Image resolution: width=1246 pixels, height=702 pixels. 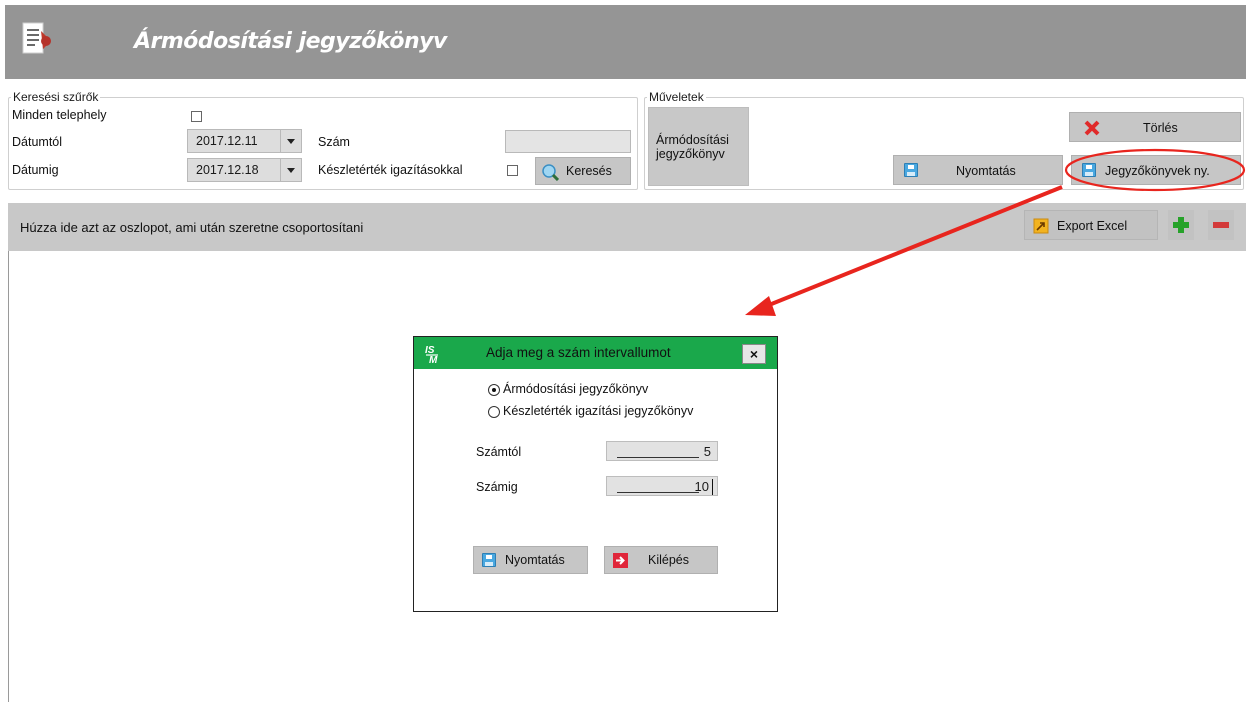 What do you see at coordinates (1181, 225) in the screenshot?
I see `plus-icon` at bounding box center [1181, 225].